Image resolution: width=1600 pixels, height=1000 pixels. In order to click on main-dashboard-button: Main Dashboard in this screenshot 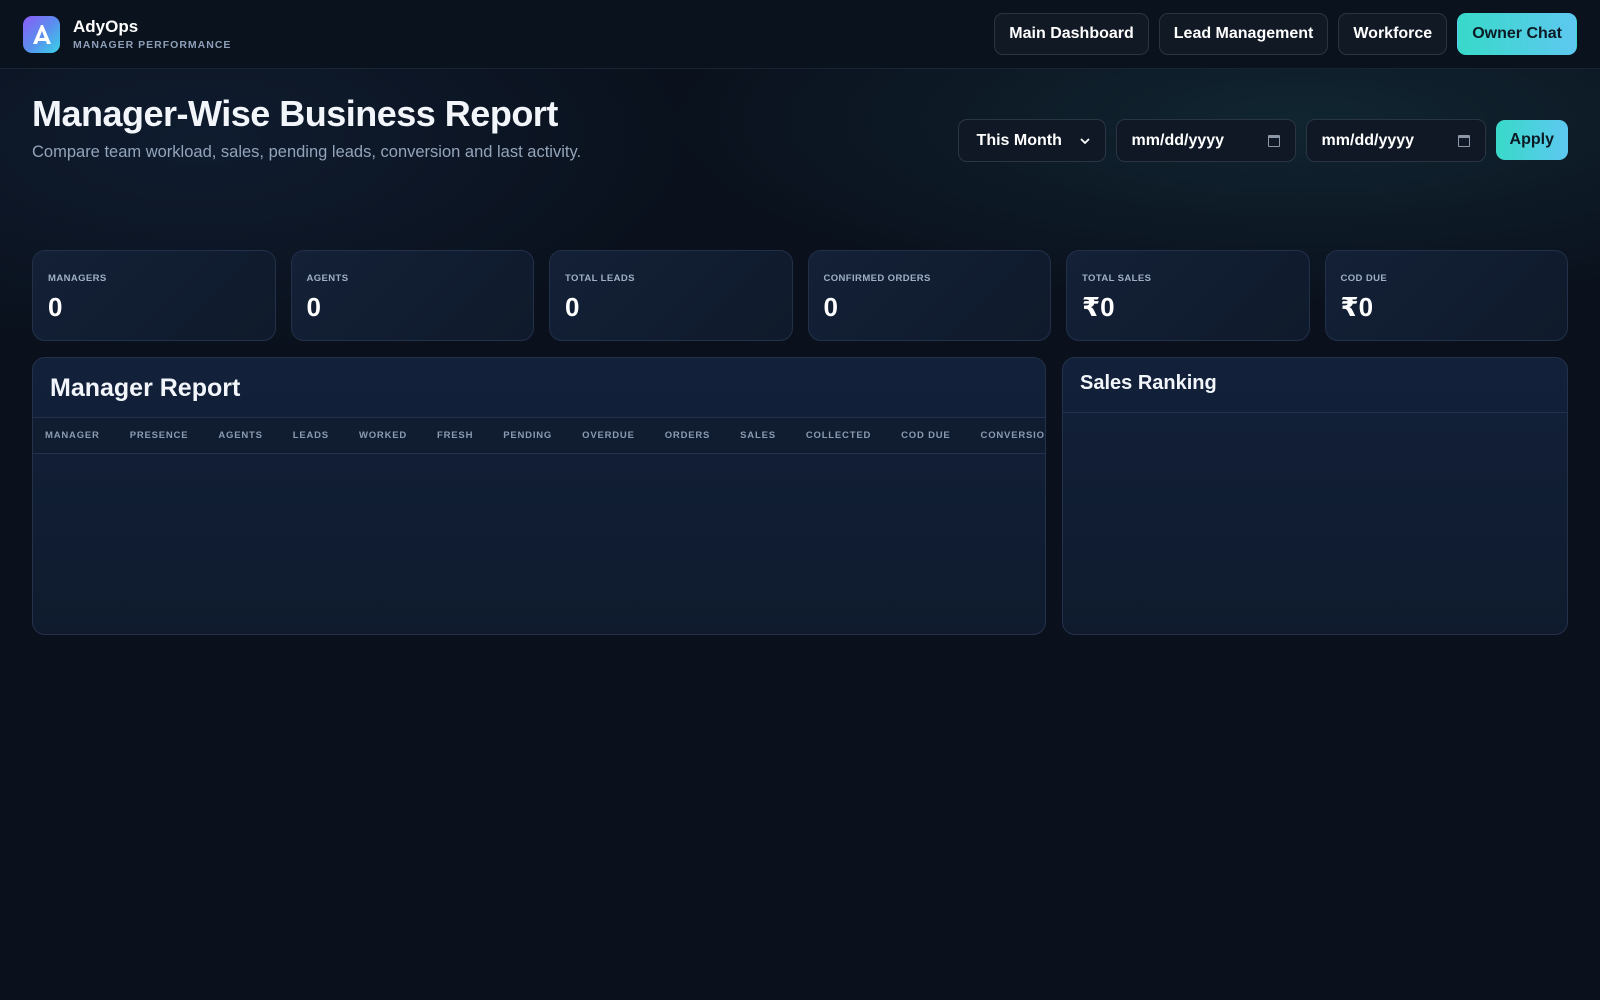, I will do `click(1071, 34)`.